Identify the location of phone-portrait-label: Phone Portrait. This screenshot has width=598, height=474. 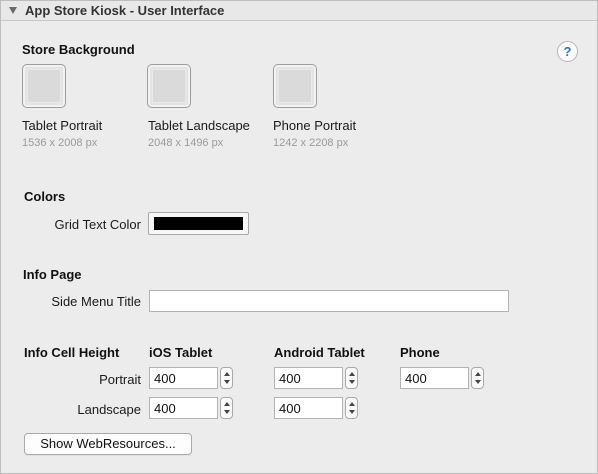
(315, 125).